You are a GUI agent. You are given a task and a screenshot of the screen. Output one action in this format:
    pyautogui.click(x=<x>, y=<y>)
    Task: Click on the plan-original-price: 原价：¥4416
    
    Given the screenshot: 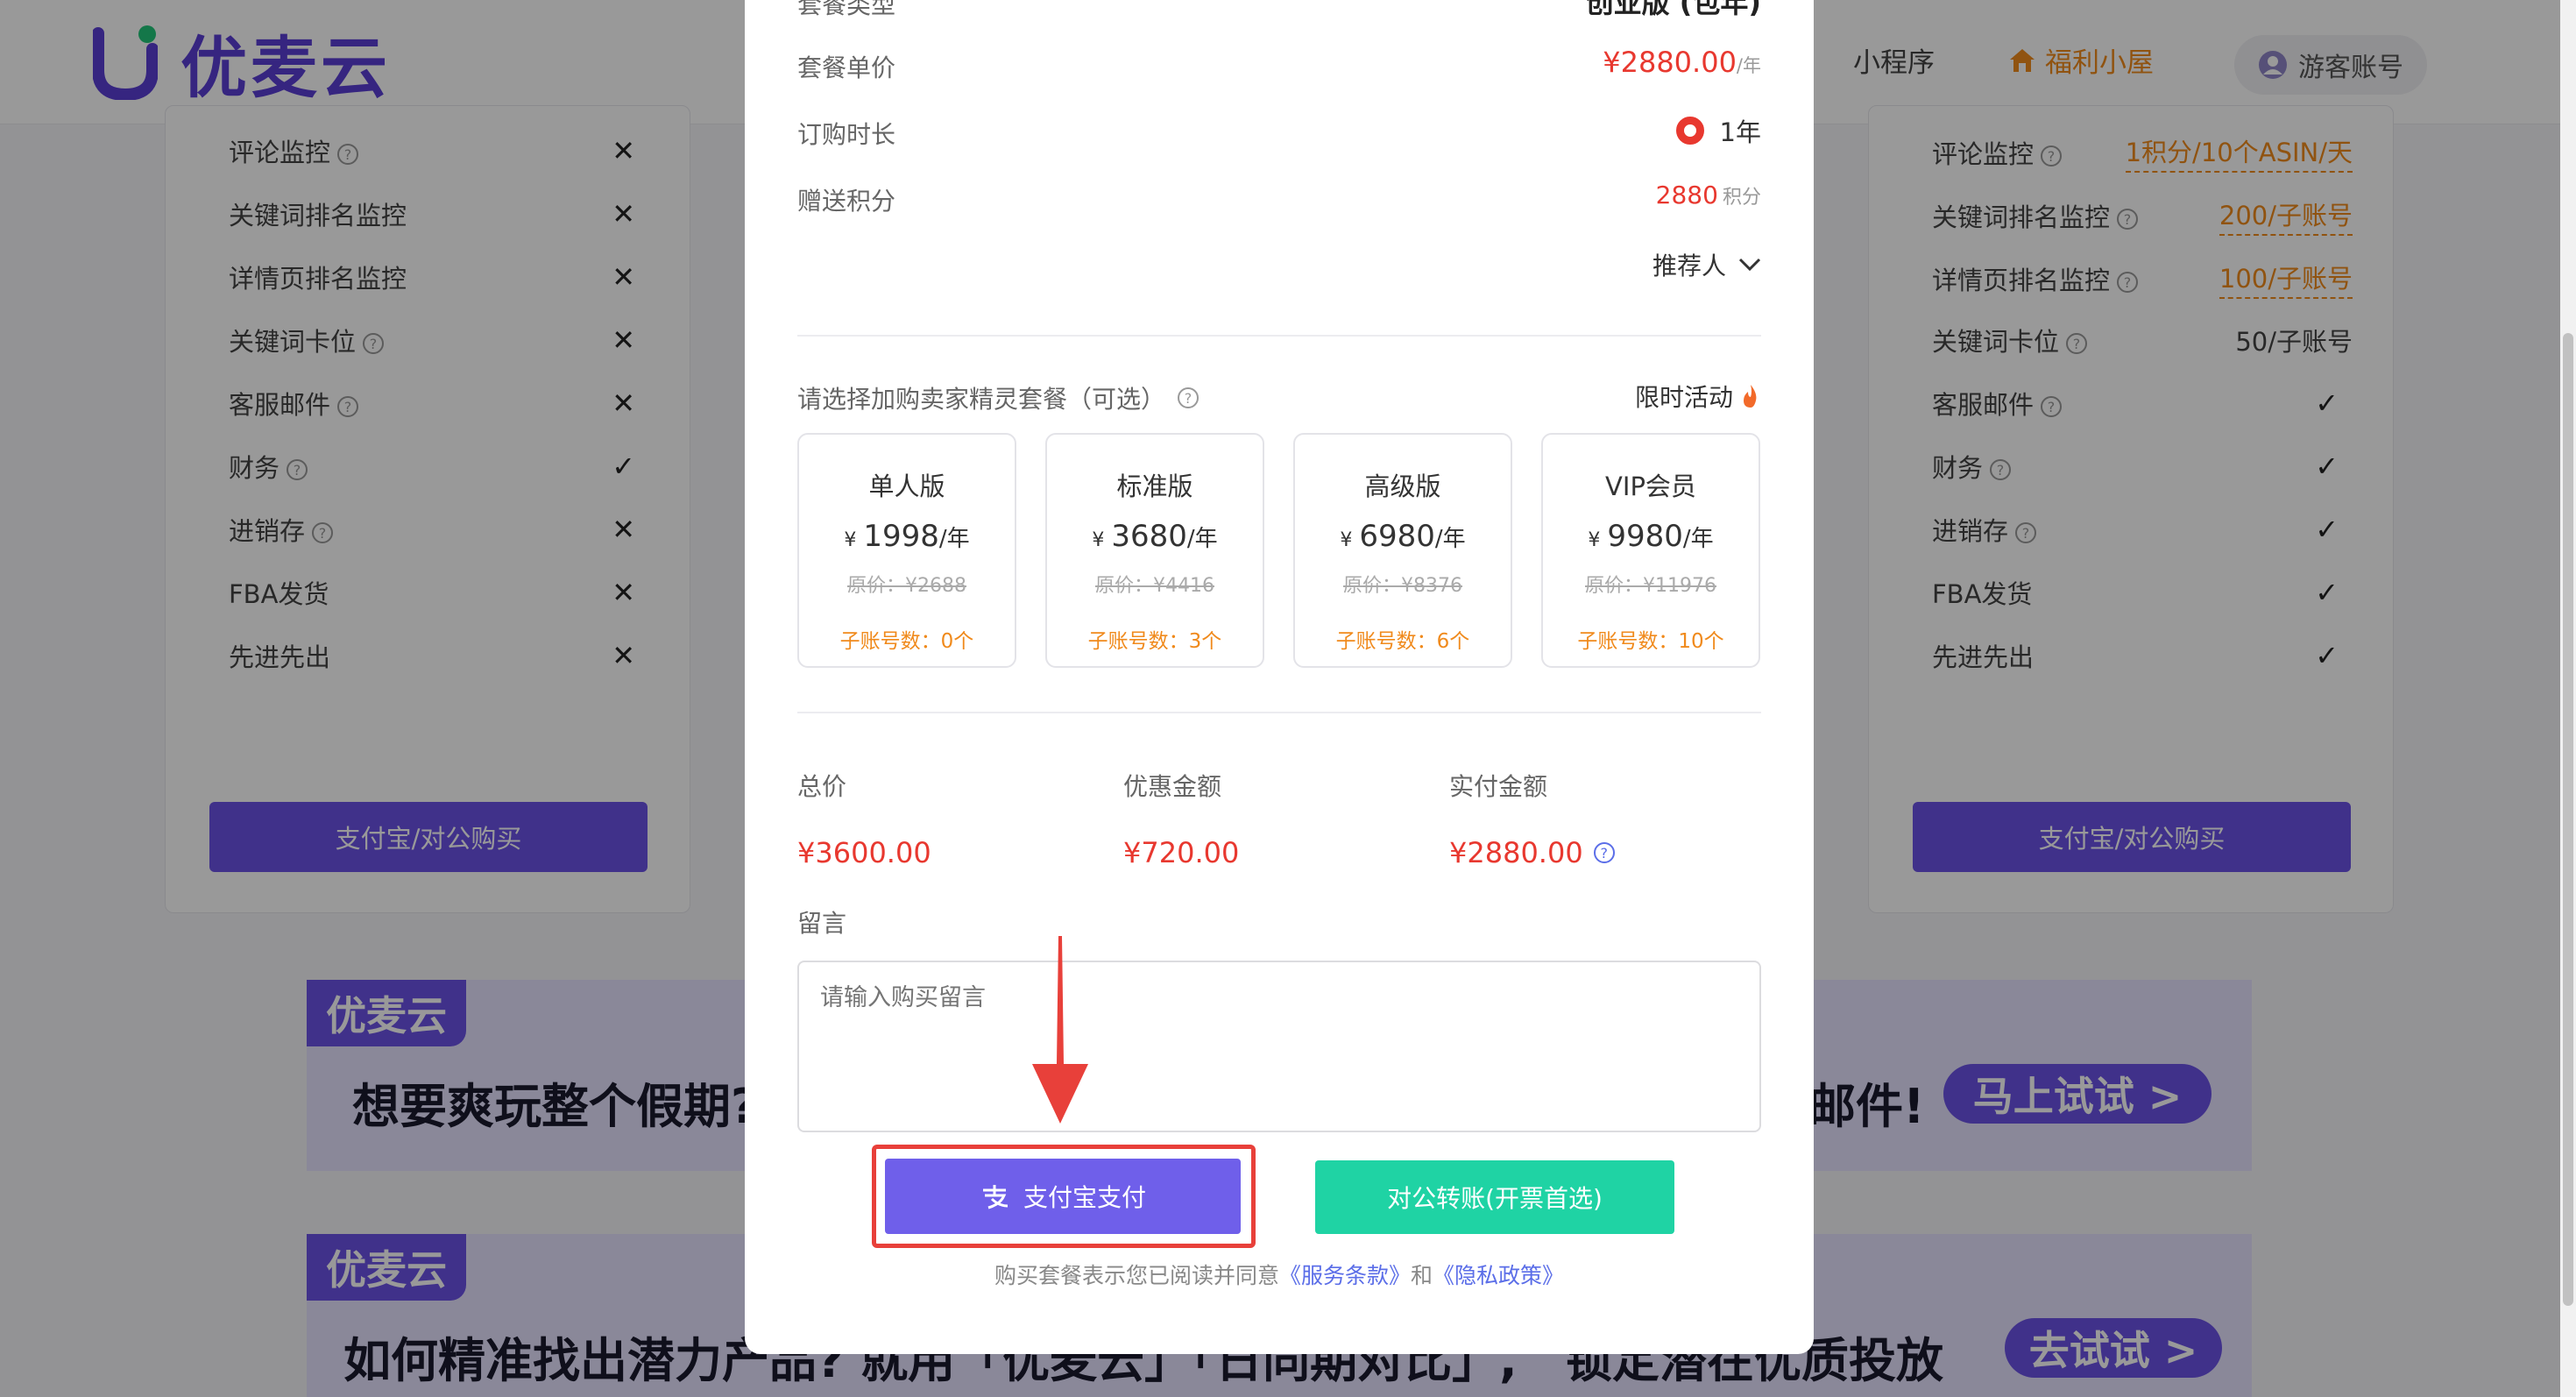 What is the action you would take?
    pyautogui.click(x=1154, y=586)
    